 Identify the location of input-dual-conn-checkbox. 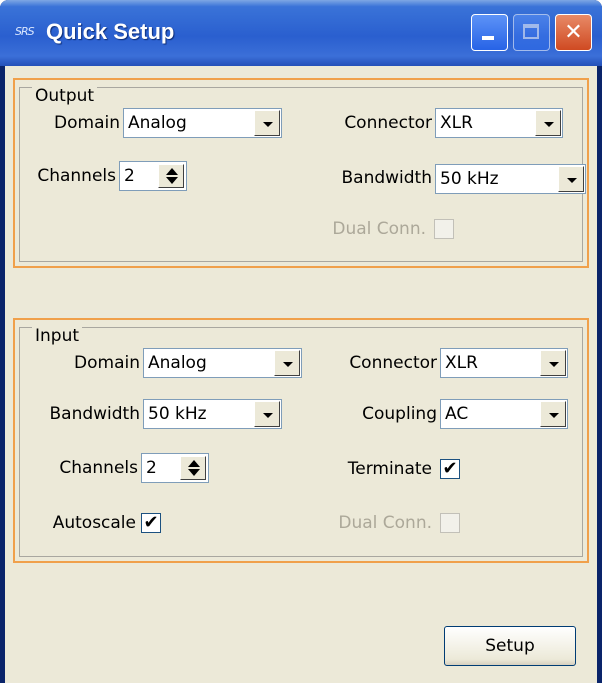
(450, 523).